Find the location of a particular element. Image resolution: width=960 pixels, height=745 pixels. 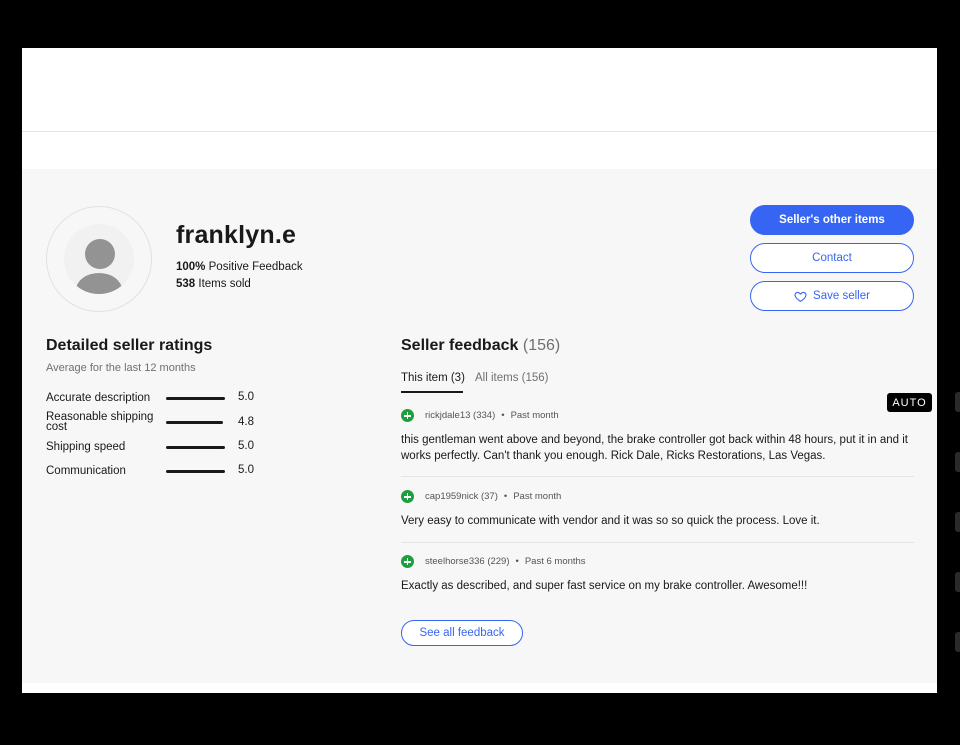

save-seller-button: Save seller is located at coordinates (832, 296).